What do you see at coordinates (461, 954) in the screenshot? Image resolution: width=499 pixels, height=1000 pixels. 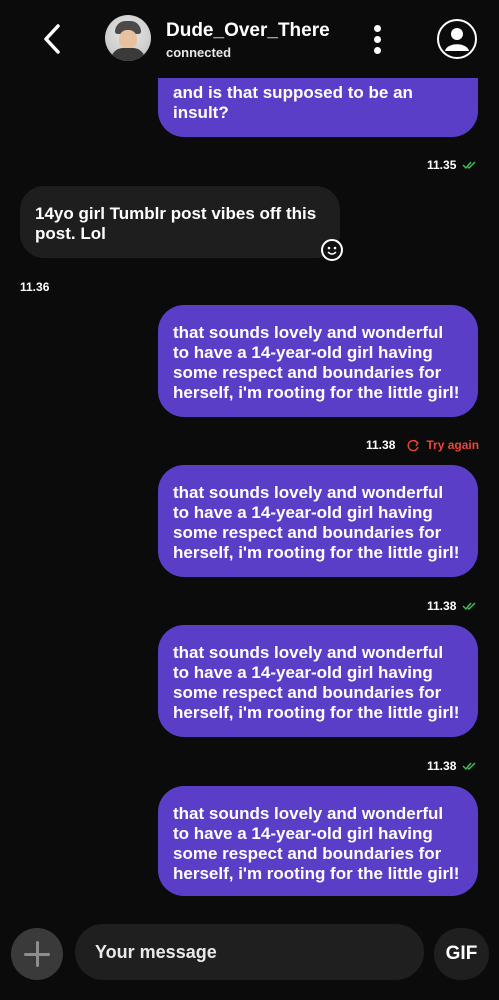 I see `gif-button: GIF` at bounding box center [461, 954].